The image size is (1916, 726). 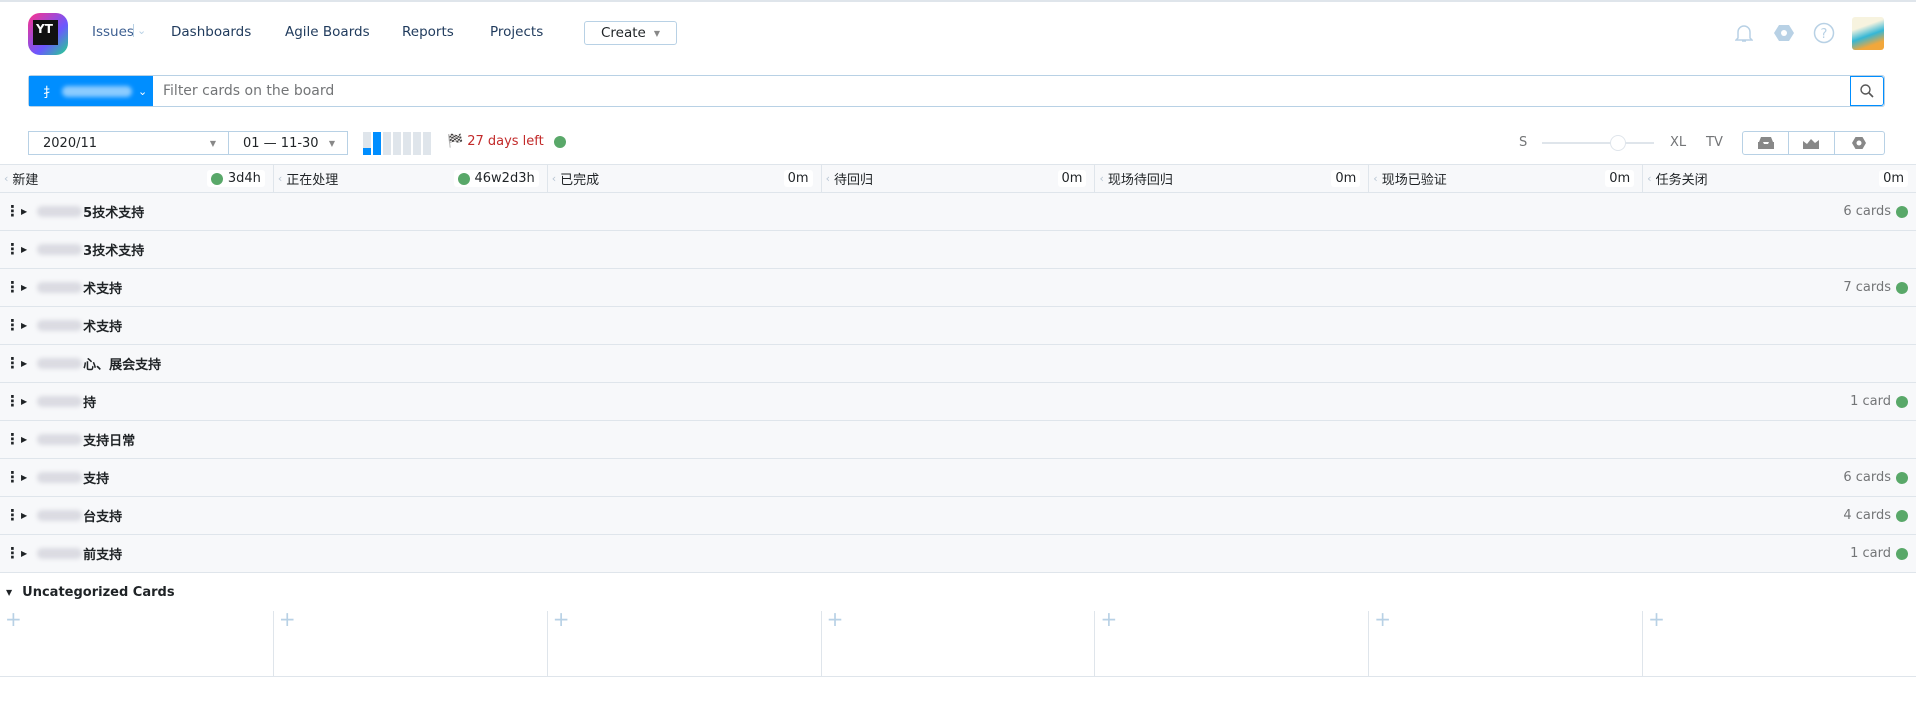 I want to click on create-button: Create ▼, so click(x=630, y=33).